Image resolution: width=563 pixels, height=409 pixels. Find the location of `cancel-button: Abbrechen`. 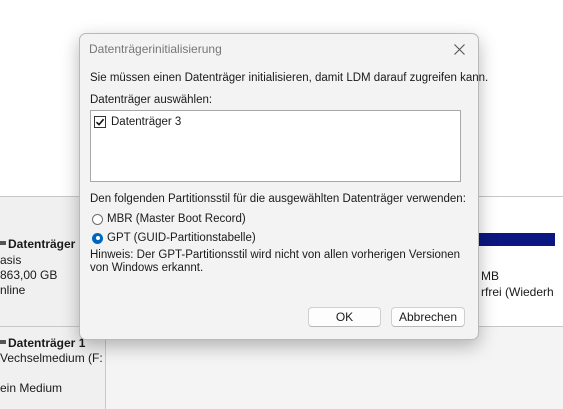

cancel-button: Abbrechen is located at coordinates (428, 317).